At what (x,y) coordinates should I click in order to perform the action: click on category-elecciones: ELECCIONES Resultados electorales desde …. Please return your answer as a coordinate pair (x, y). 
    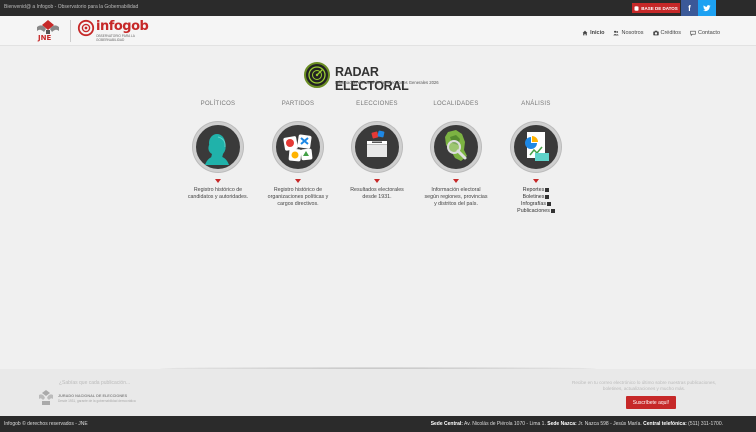
    Looking at the image, I should click on (377, 151).